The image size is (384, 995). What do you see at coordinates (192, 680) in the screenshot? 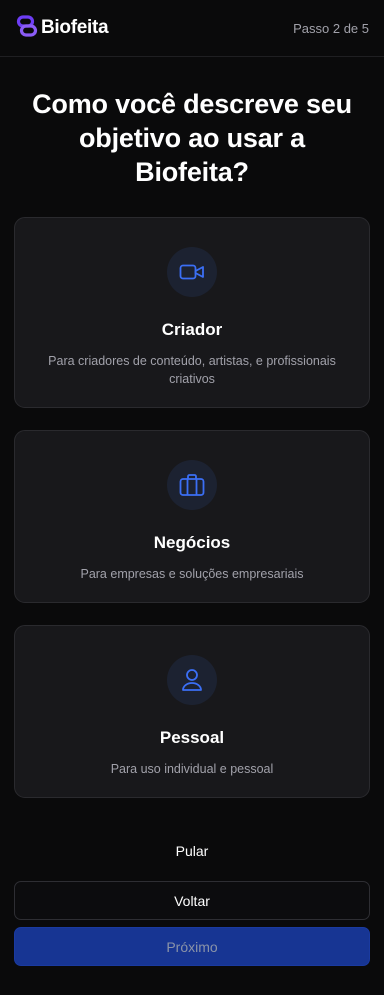
I see `user-icon` at bounding box center [192, 680].